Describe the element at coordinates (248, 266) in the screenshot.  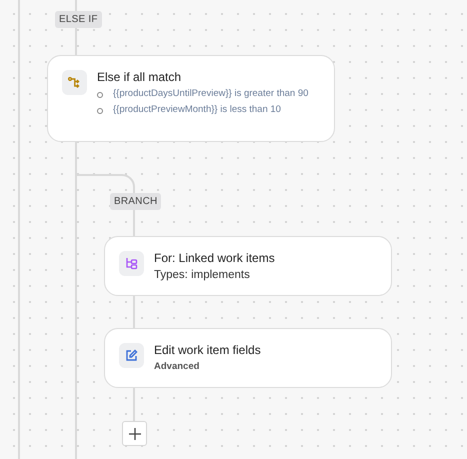
I see `step-card: For: Linked work items Types: implements` at that location.